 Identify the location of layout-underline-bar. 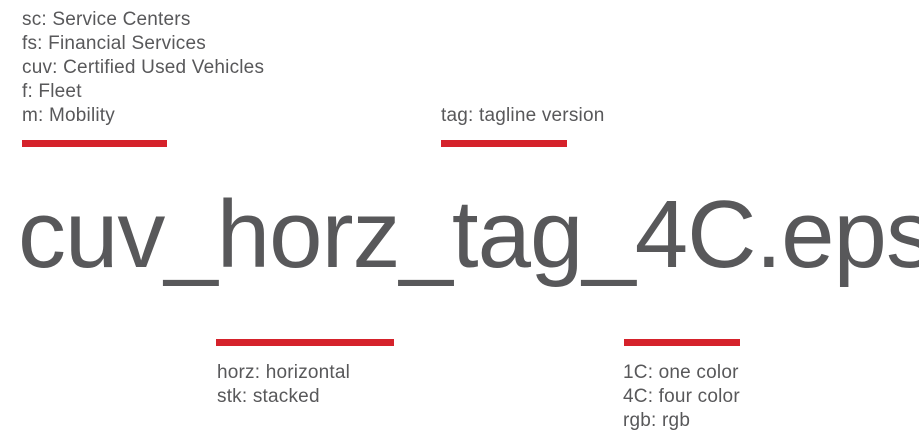
(305, 342).